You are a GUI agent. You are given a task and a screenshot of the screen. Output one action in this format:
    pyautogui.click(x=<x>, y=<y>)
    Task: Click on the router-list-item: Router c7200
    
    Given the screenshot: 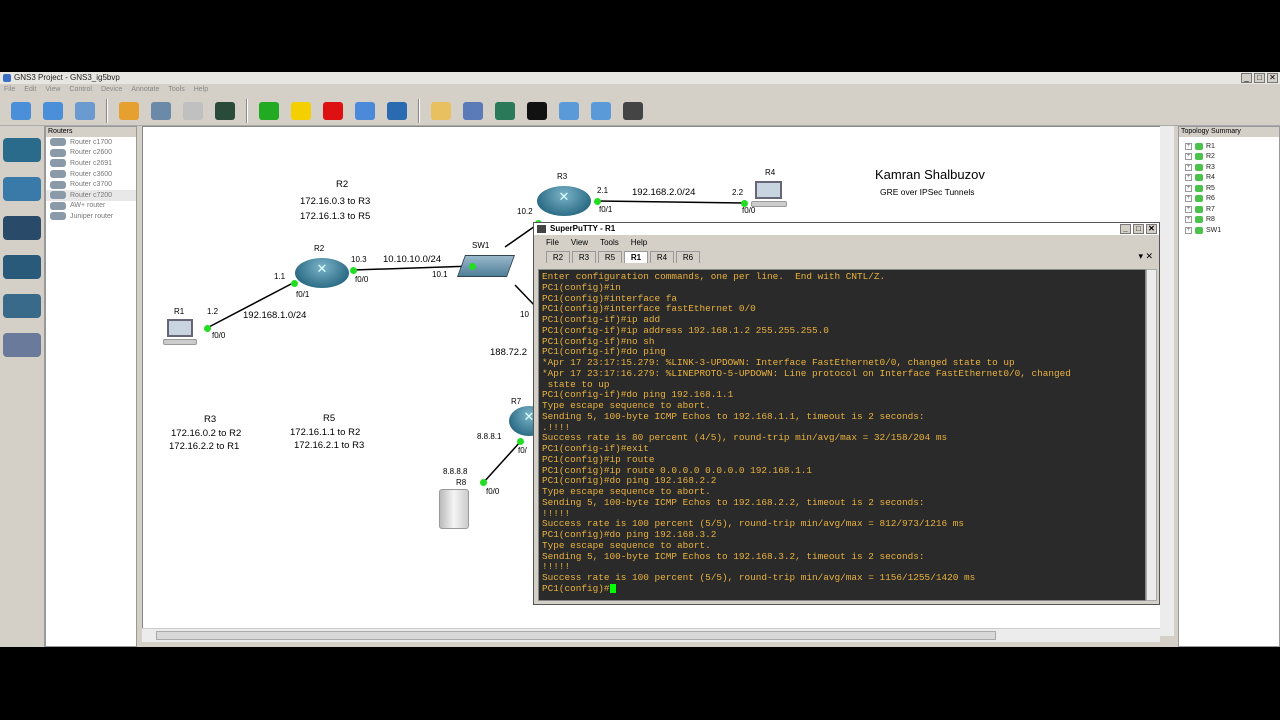 What is the action you would take?
    pyautogui.click(x=91, y=195)
    